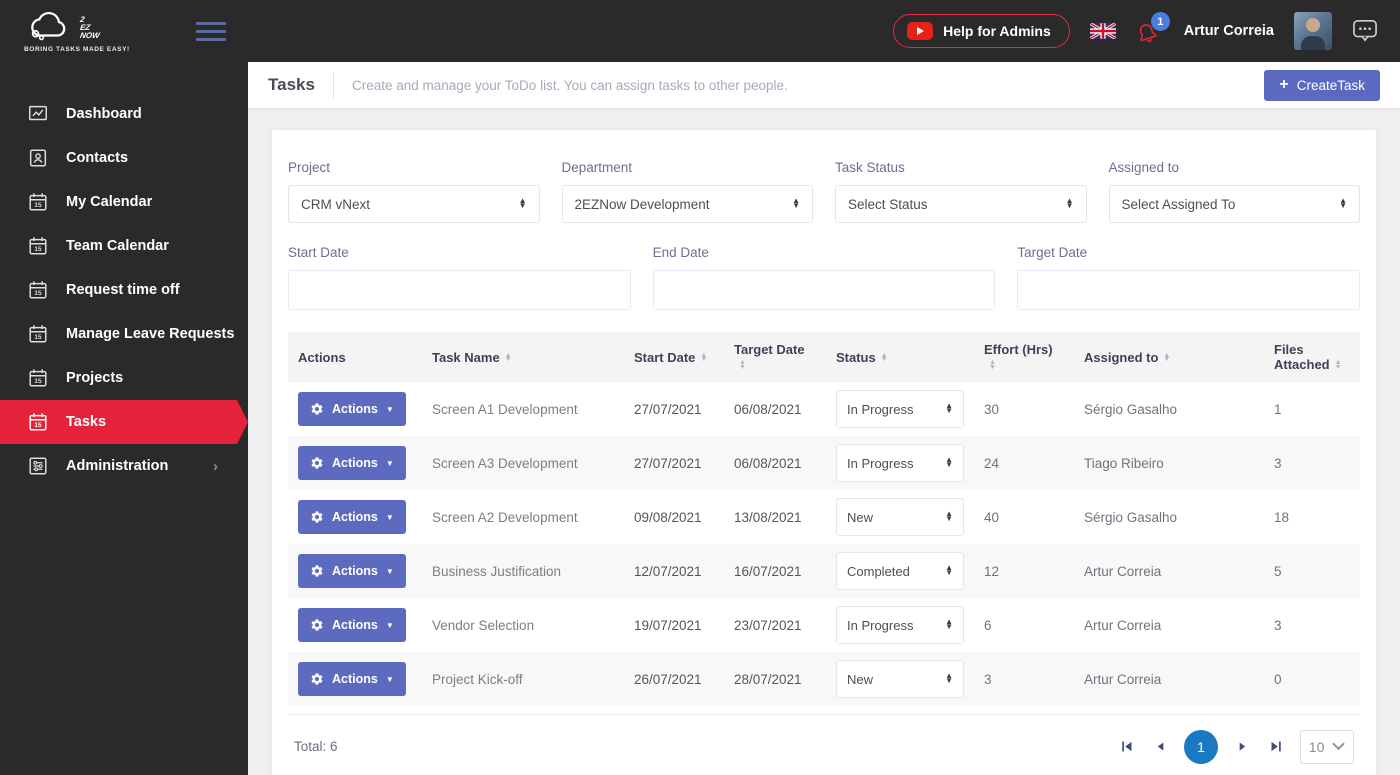 This screenshot has height=775, width=1400. Describe the element at coordinates (981, 31) in the screenshot. I see `help-for-admins-button: Help for Admins` at that location.